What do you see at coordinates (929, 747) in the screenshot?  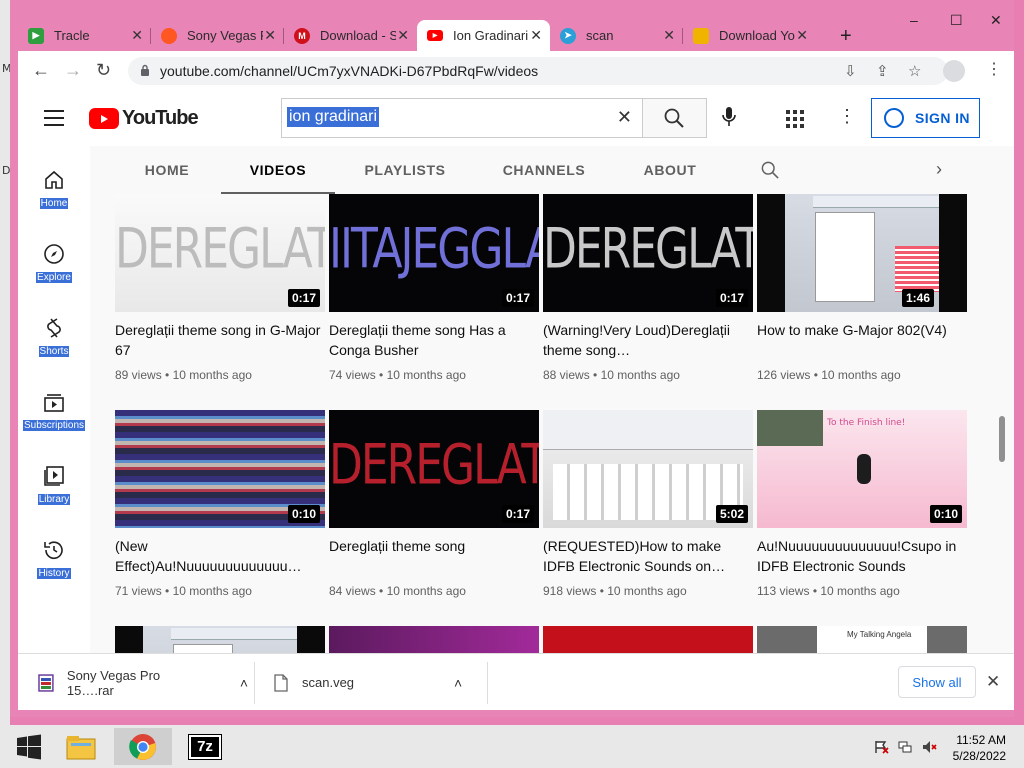 I see `speaker-muted-icon` at bounding box center [929, 747].